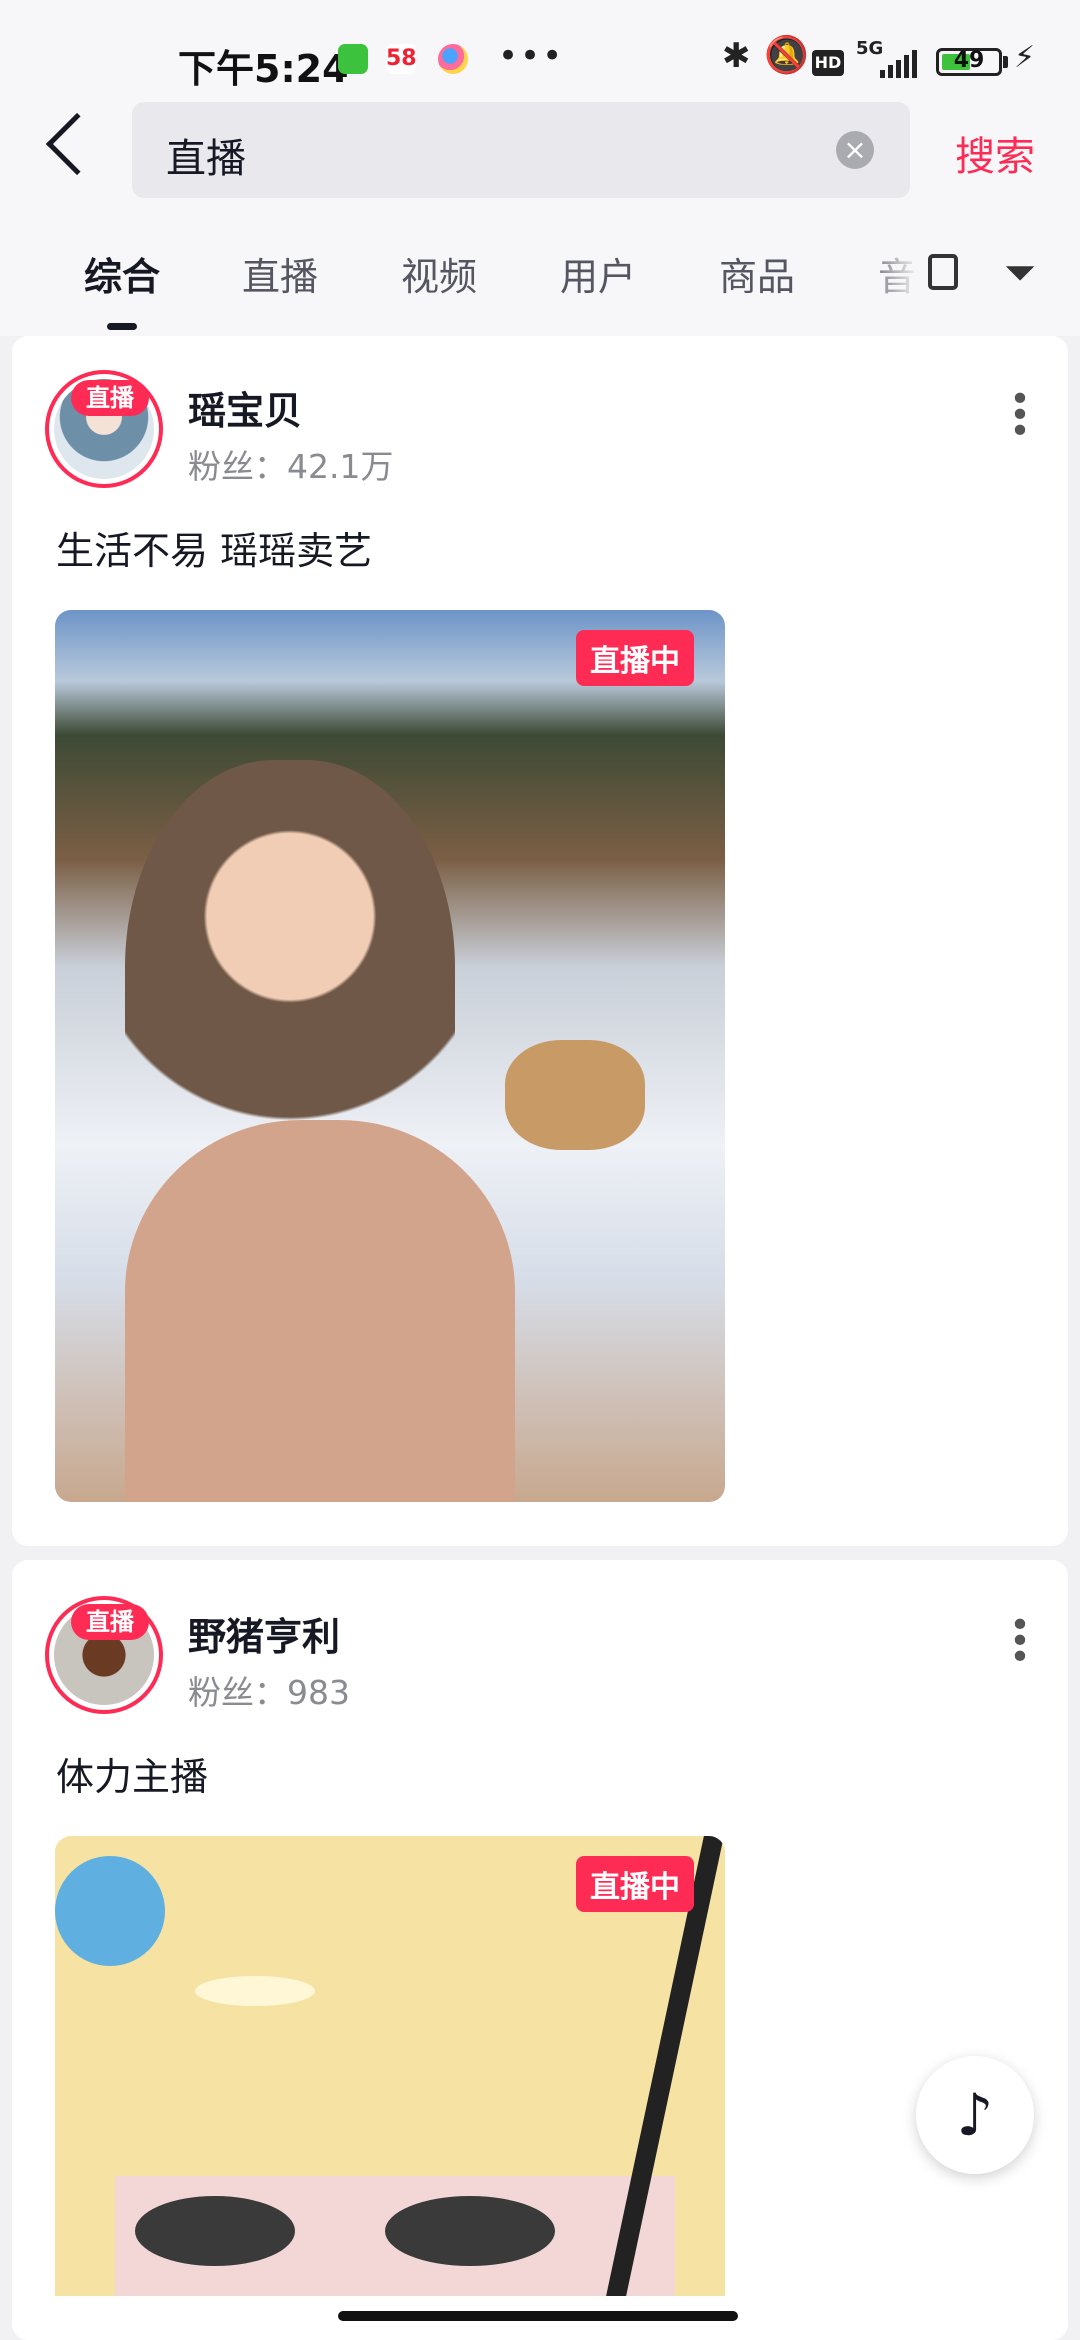 The image size is (1080, 2340). What do you see at coordinates (531, 56) in the screenshot?
I see `more-notifications-icon: •••` at bounding box center [531, 56].